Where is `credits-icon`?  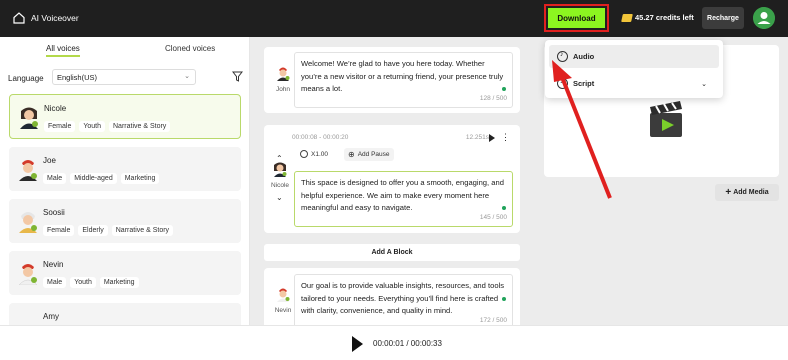 credits-icon is located at coordinates (627, 17).